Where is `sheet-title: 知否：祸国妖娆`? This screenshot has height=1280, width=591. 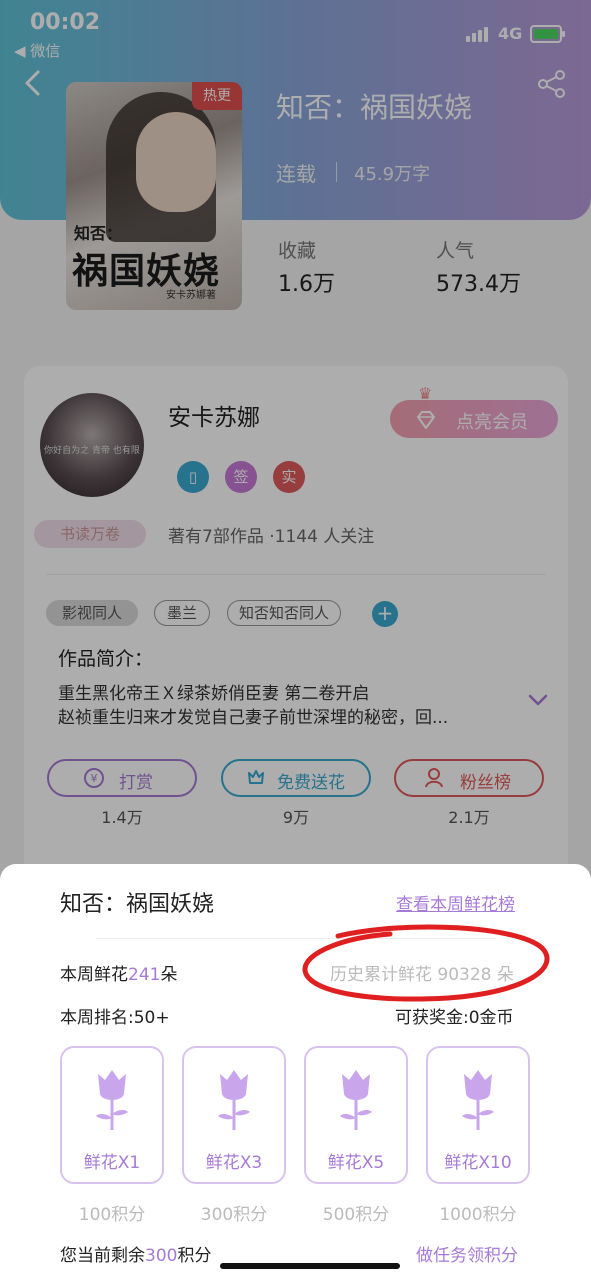 sheet-title: 知否：祸国妖娆 is located at coordinates (137, 904).